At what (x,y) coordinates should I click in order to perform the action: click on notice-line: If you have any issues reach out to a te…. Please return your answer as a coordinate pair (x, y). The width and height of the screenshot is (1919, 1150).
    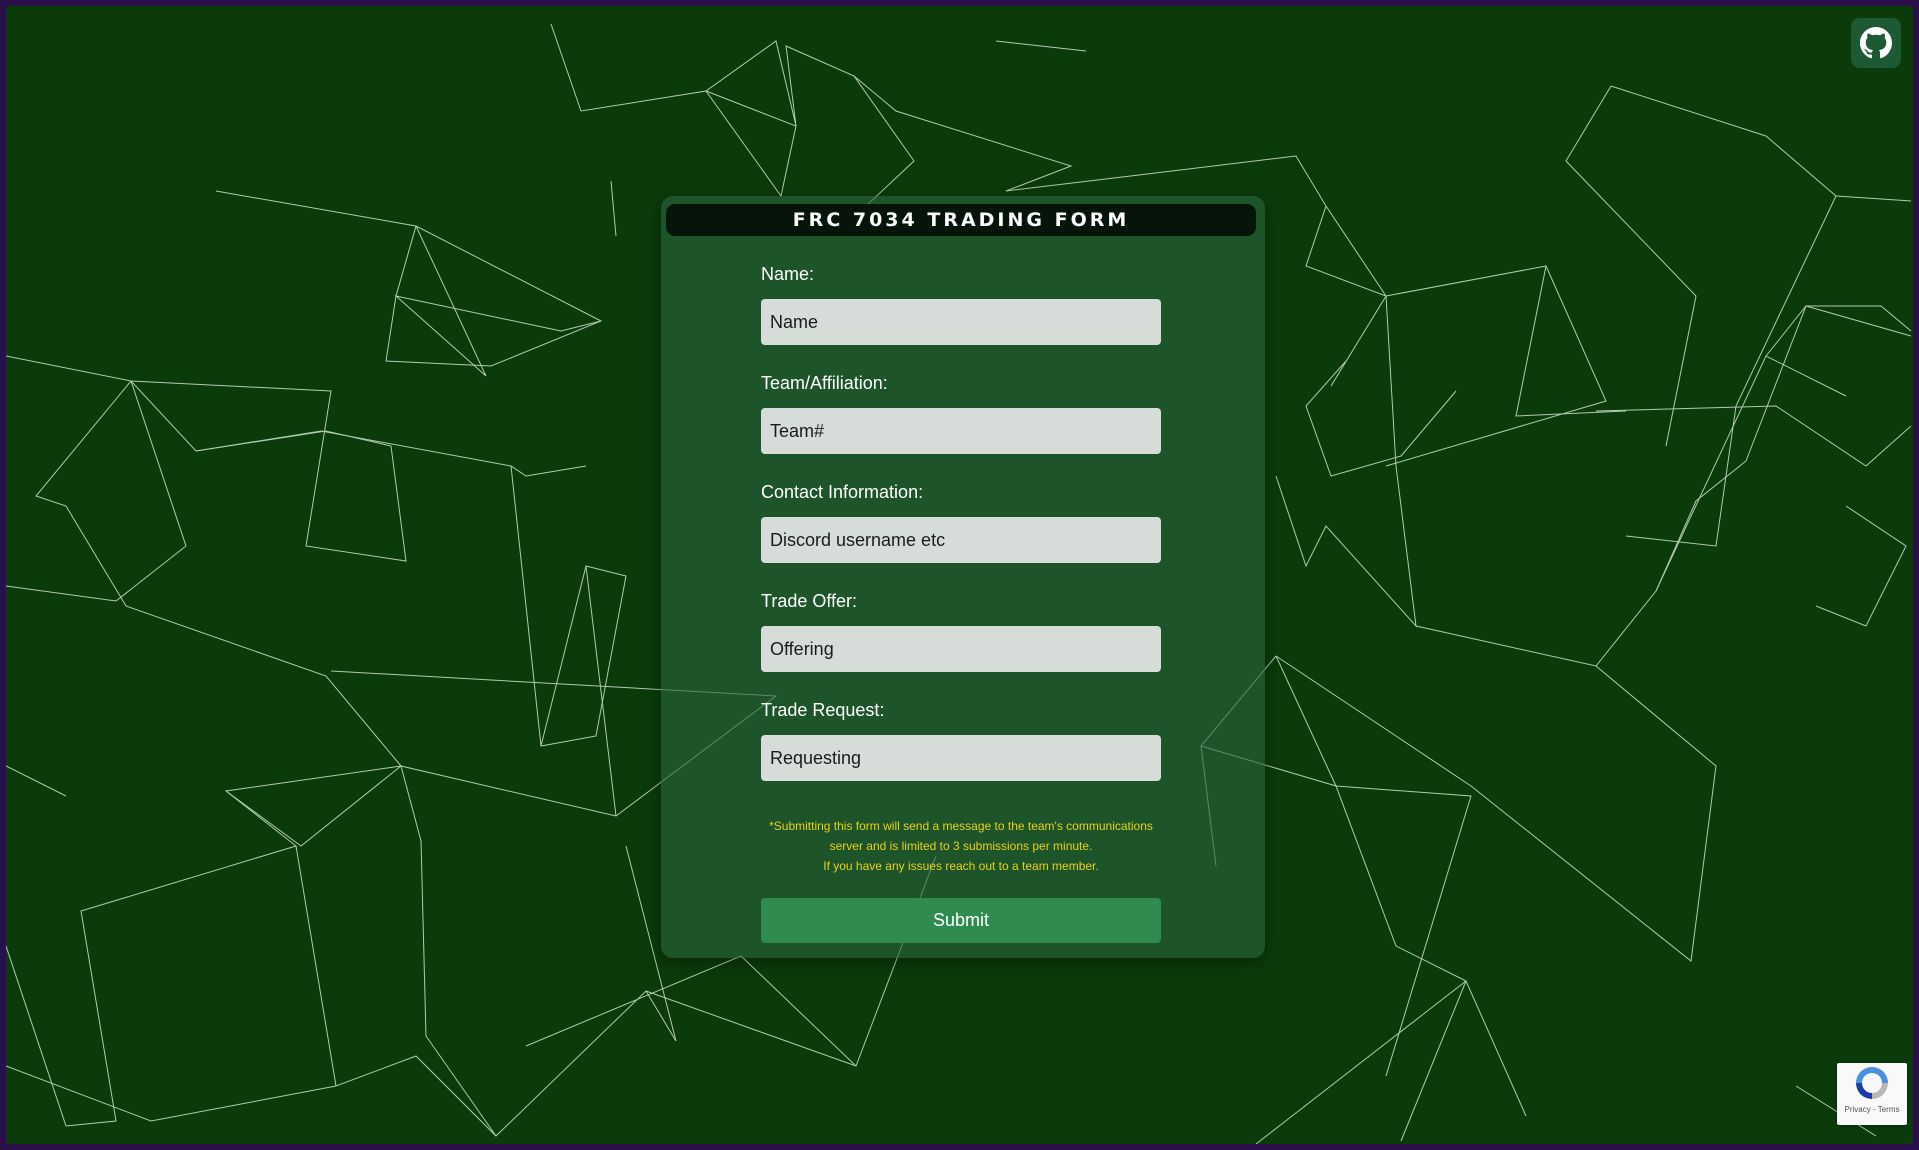
    Looking at the image, I should click on (961, 866).